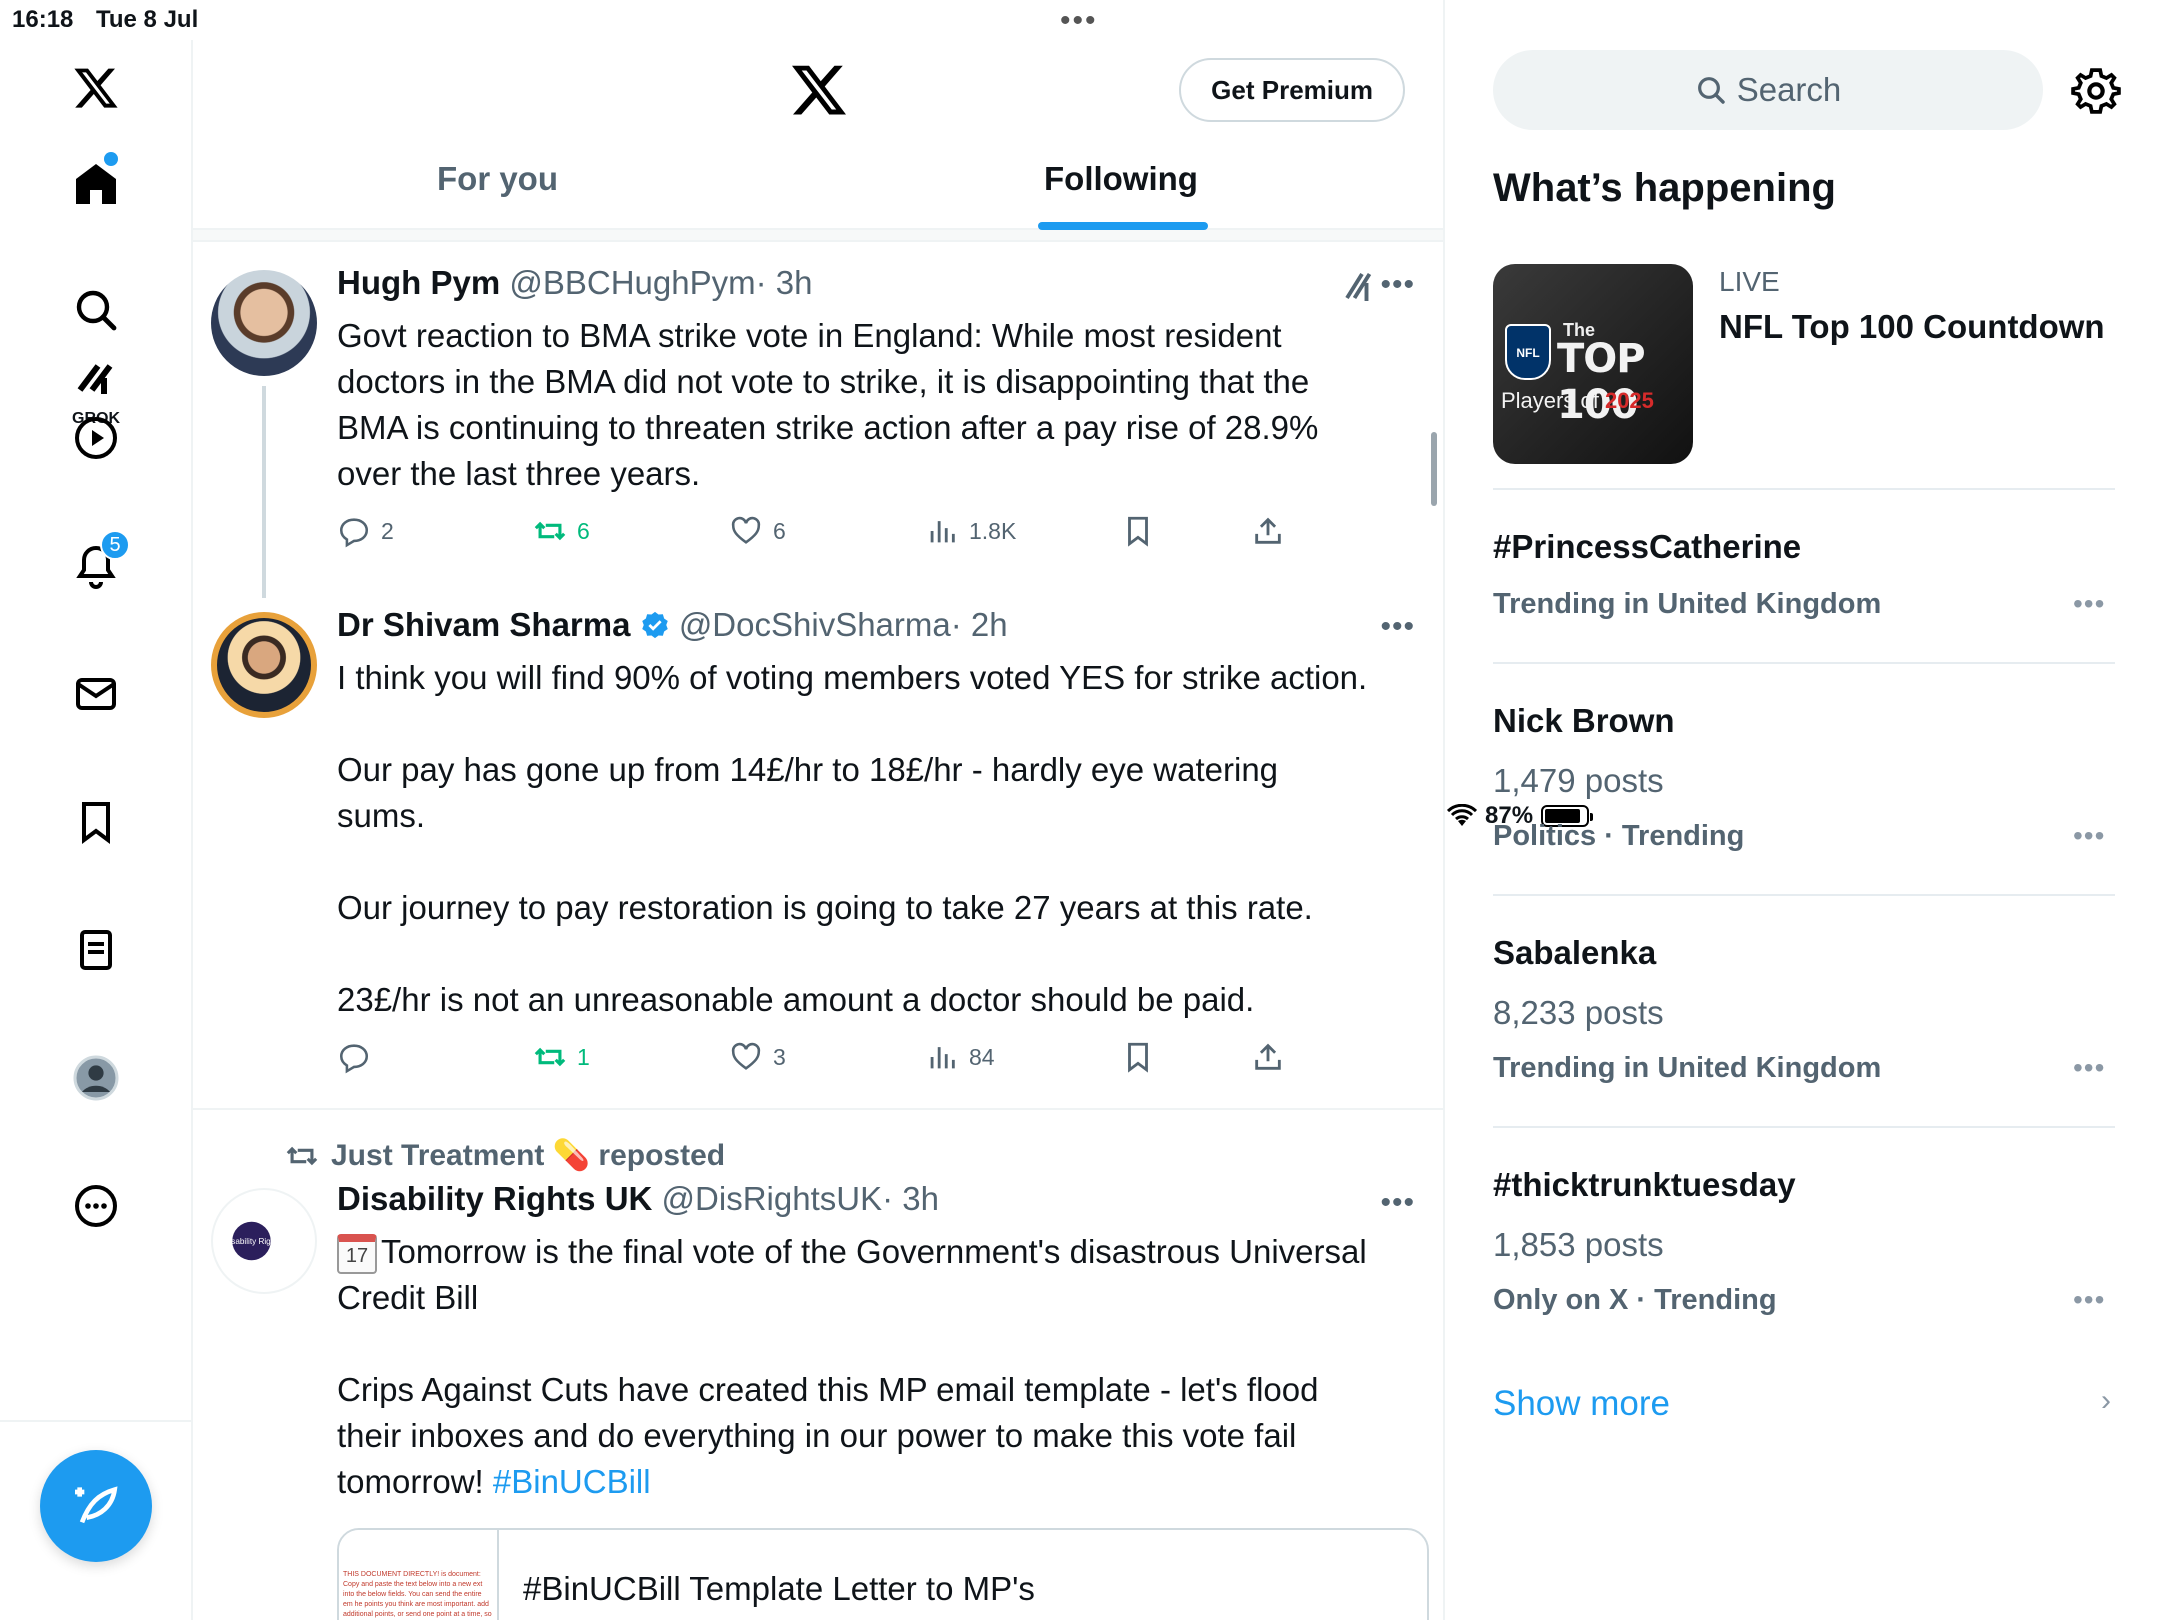 Image resolution: width=2160 pixels, height=1620 pixels. Describe the element at coordinates (561, 1057) in the screenshot. I see `repost-button: 1` at that location.